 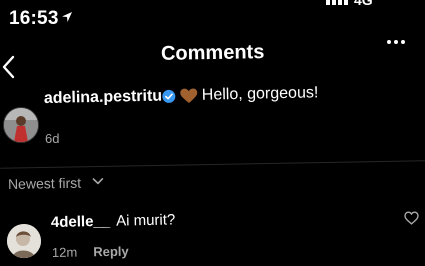 What do you see at coordinates (212, 53) in the screenshot?
I see `page-title: Comments` at bounding box center [212, 53].